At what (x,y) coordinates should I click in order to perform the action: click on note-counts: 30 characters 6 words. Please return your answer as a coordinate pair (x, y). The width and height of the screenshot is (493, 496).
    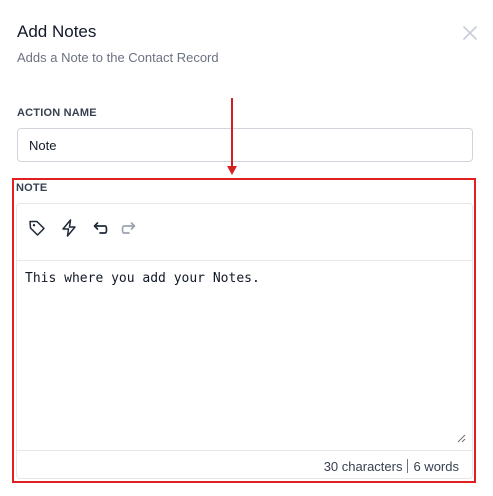
    Looking at the image, I should click on (391, 466).